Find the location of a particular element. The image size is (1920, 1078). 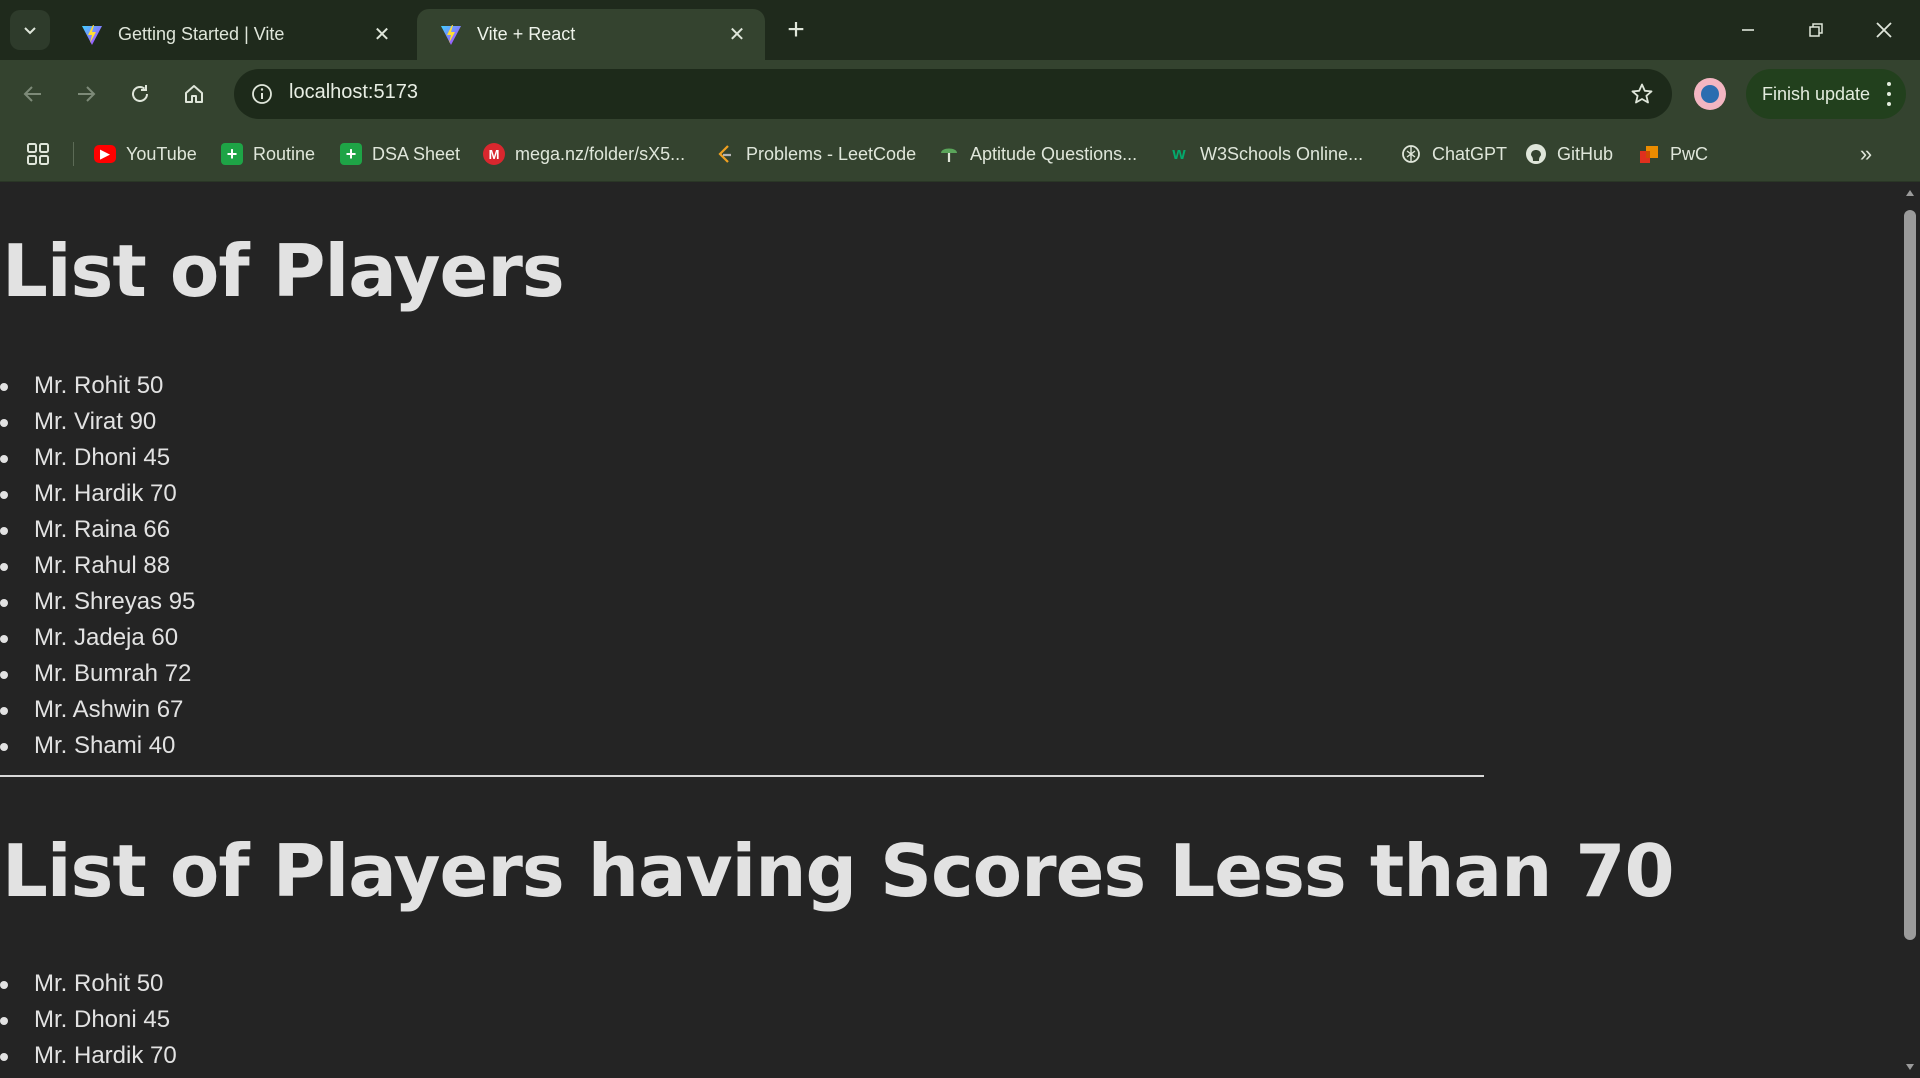

bookmark-youtube: ▶ YouTube is located at coordinates (145, 154).